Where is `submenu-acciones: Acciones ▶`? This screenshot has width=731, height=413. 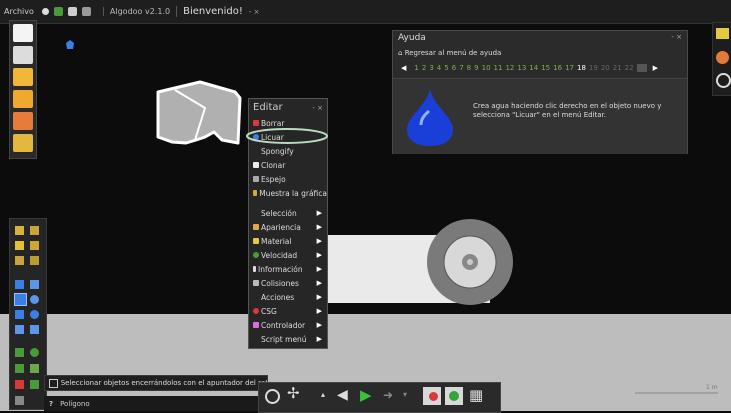 submenu-acciones: Acciones ▶ is located at coordinates (288, 297).